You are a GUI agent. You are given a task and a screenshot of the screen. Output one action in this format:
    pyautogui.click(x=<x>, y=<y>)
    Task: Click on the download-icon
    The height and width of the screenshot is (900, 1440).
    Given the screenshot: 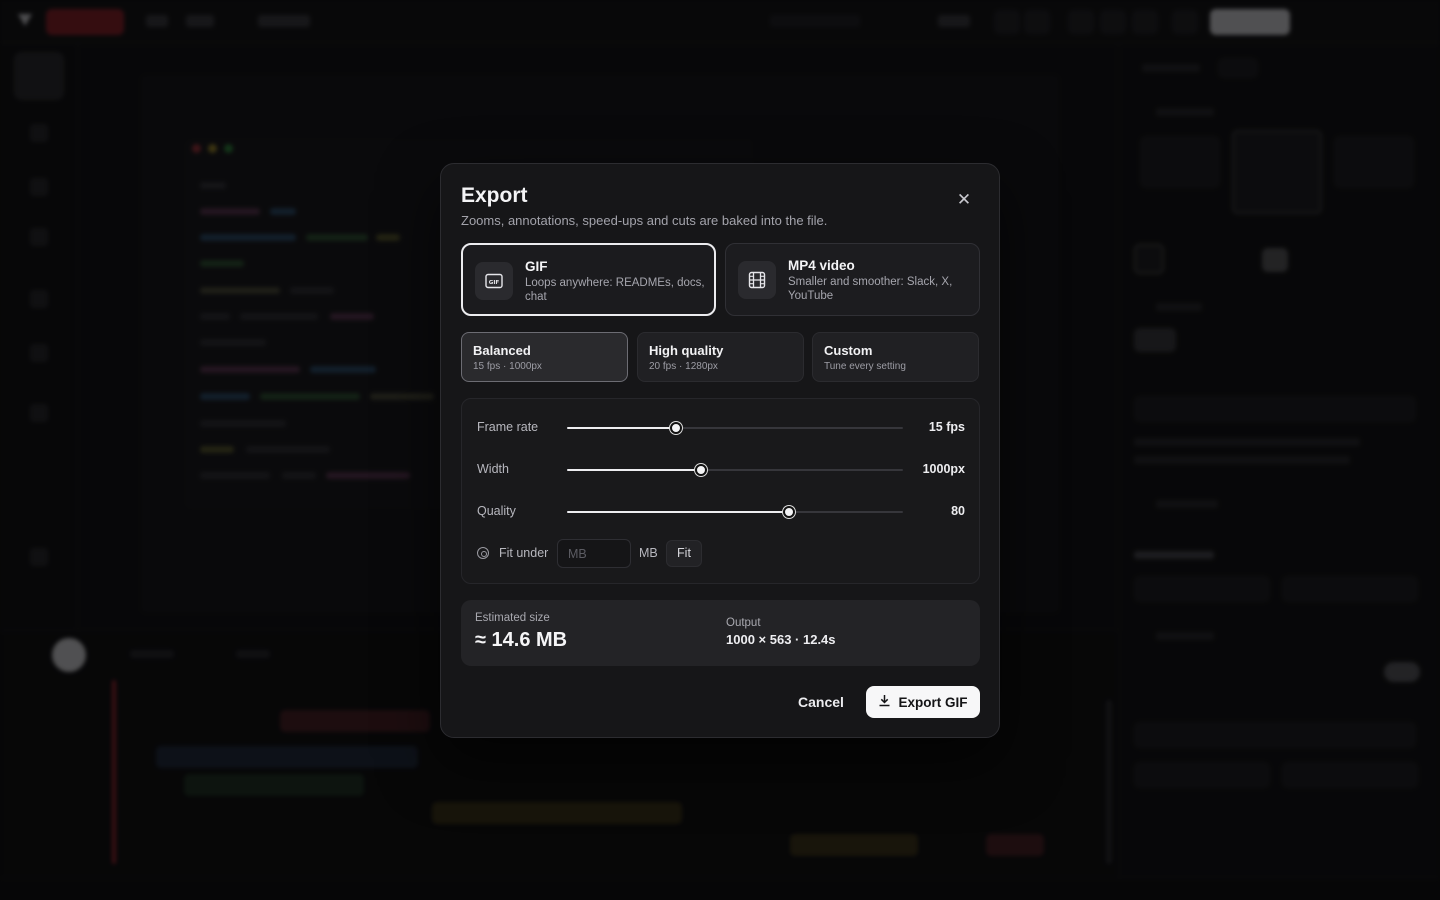 What is the action you would take?
    pyautogui.click(x=884, y=702)
    